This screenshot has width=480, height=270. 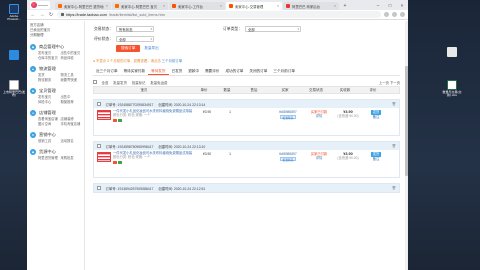 What do you see at coordinates (71, 102) in the screenshot?
I see `sidebar-item: 橱窗推荐` at bounding box center [71, 102].